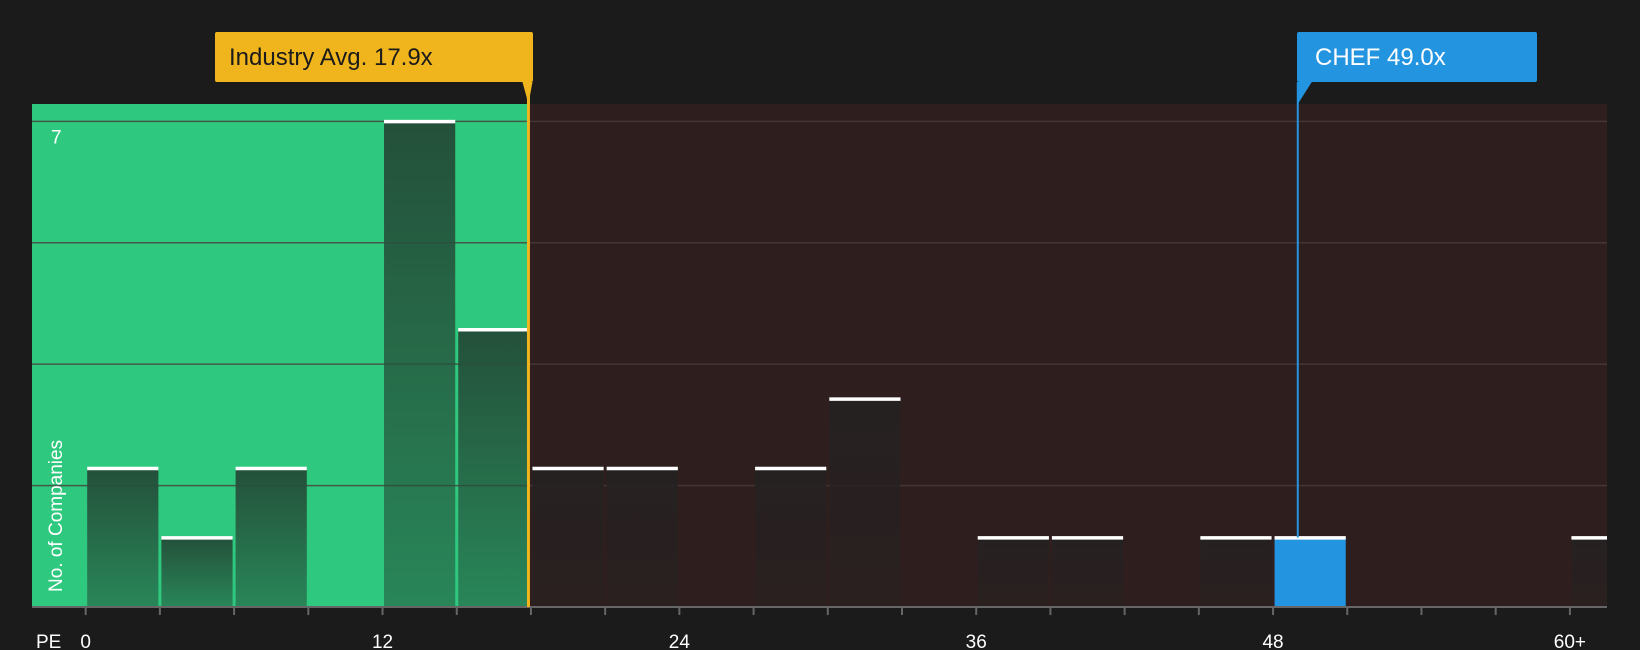 This screenshot has height=650, width=1640. Describe the element at coordinates (382, 641) in the screenshot. I see `x-tick-label: 12` at that location.